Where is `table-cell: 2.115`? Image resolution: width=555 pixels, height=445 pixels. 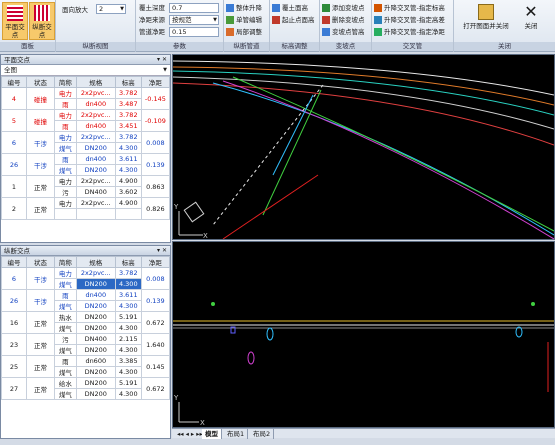 table-cell: 2.115 is located at coordinates (128, 339).